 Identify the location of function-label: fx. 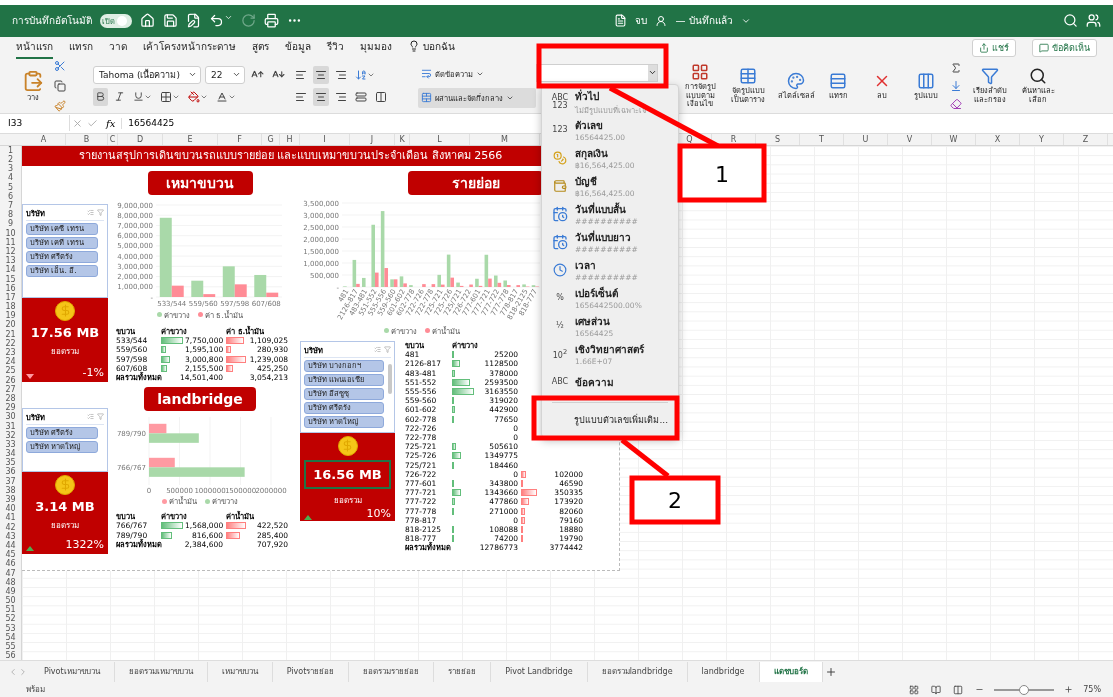
(111, 123).